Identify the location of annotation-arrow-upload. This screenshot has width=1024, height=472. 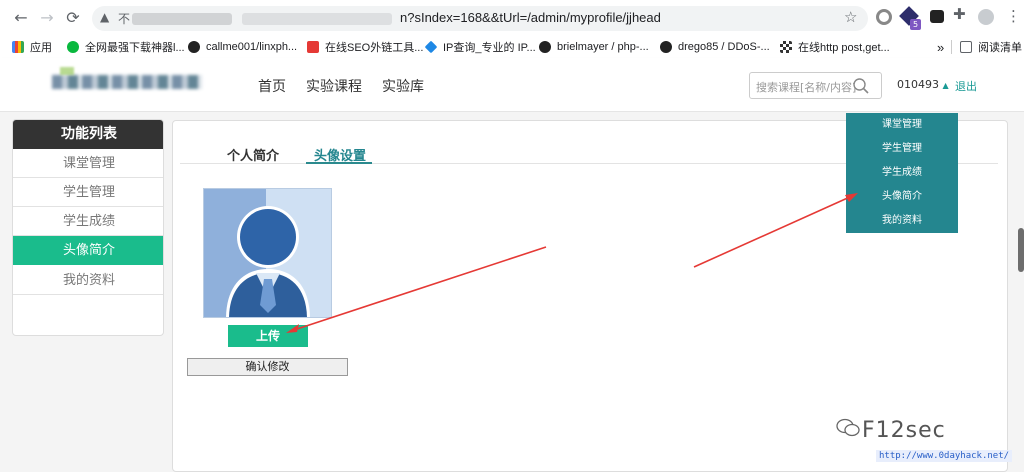
(418, 289).